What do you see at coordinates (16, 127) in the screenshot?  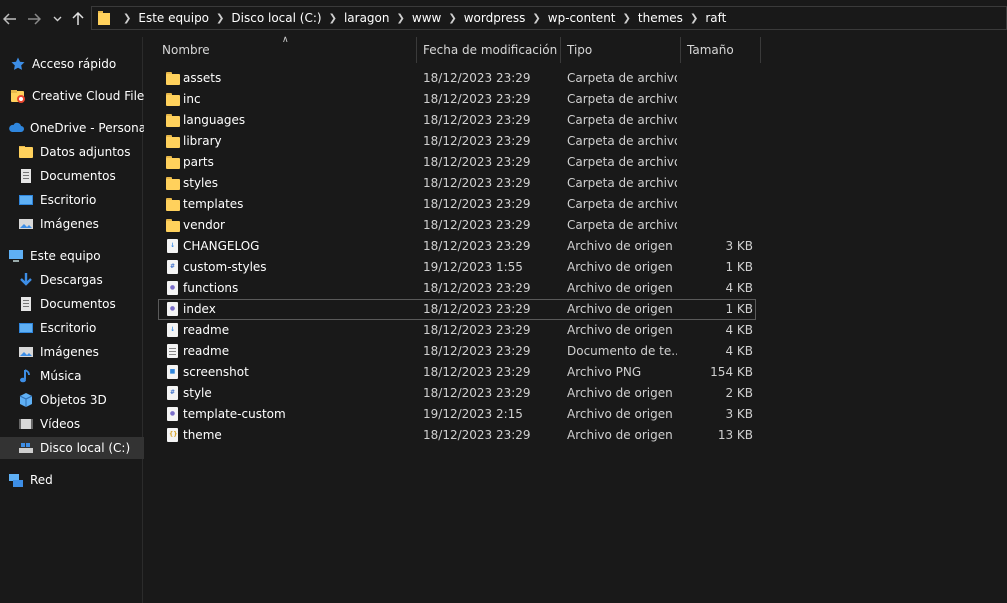 I see `cloud-icon` at bounding box center [16, 127].